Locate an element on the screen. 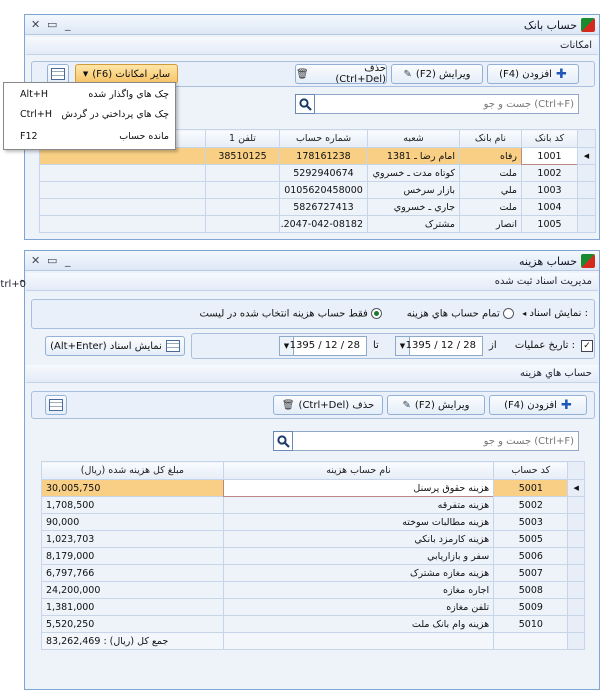 The image size is (606, 700). table-row: 5006 سفر و بازاریابي 8,179,000 is located at coordinates (313, 556).